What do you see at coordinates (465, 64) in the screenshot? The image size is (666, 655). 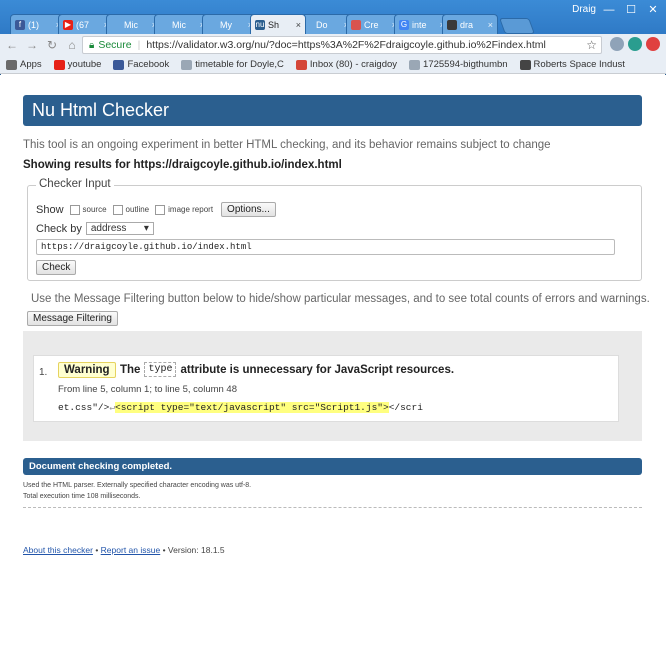 I see `bookmark-label: 1725594-bigthumbn` at bounding box center [465, 64].